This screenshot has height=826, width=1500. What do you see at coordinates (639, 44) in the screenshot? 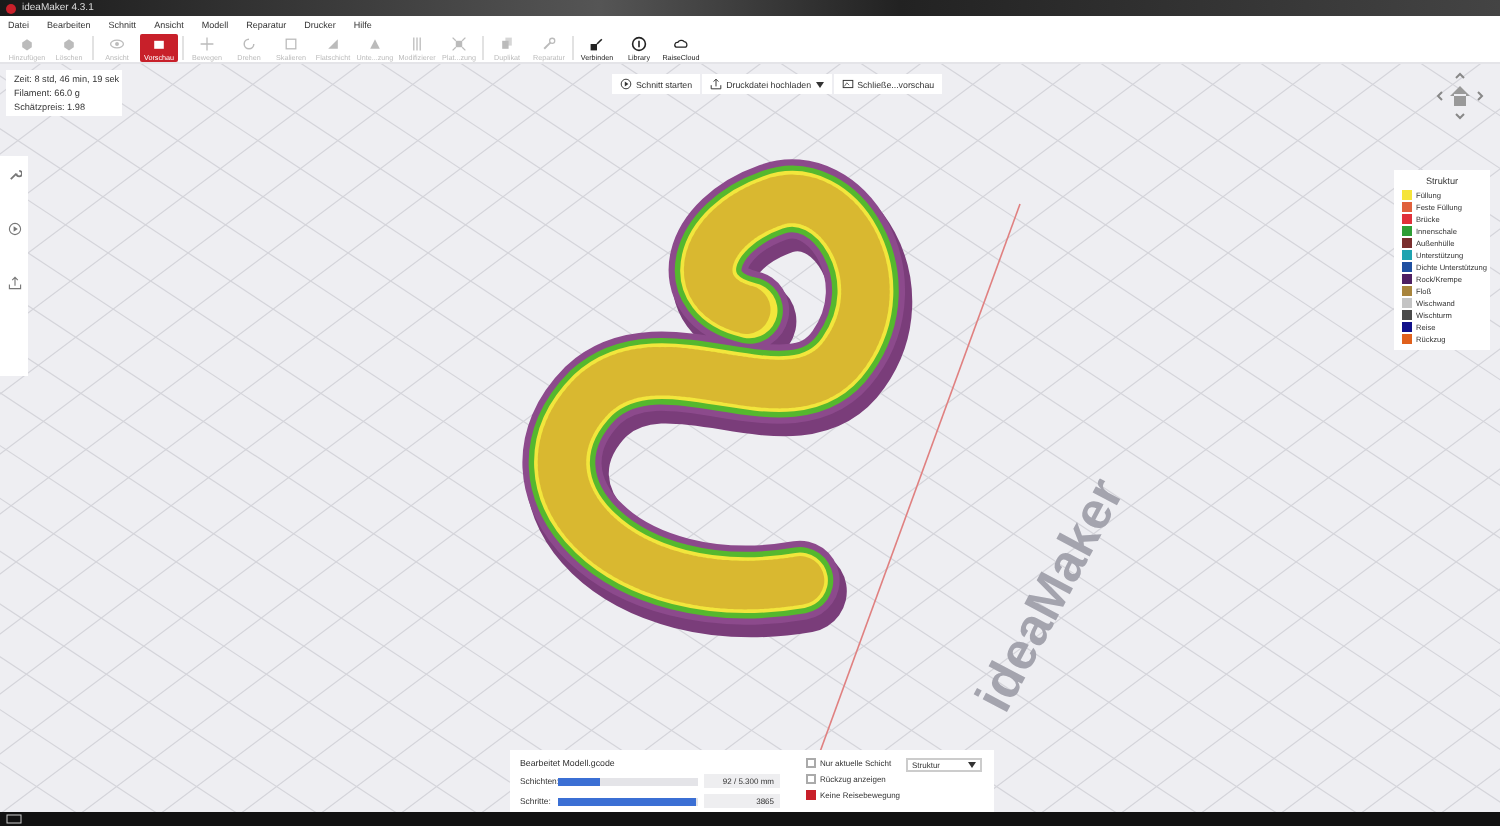
I see `info-icon` at bounding box center [639, 44].